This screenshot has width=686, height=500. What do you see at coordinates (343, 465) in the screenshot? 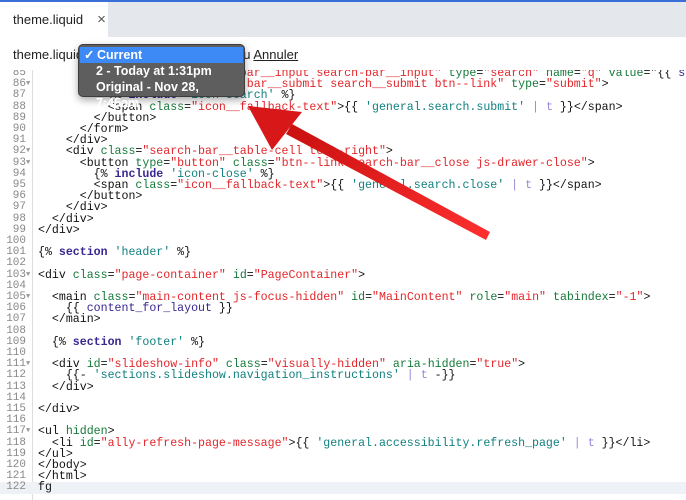
I see `code-line: 120 </body>` at bounding box center [343, 465].